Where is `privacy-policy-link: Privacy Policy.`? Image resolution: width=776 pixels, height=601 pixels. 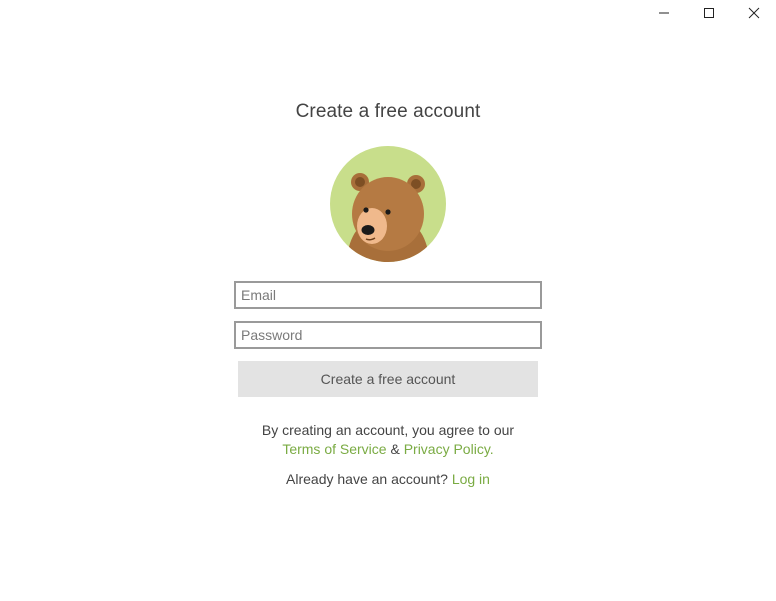
privacy-policy-link: Privacy Policy. is located at coordinates (449, 449).